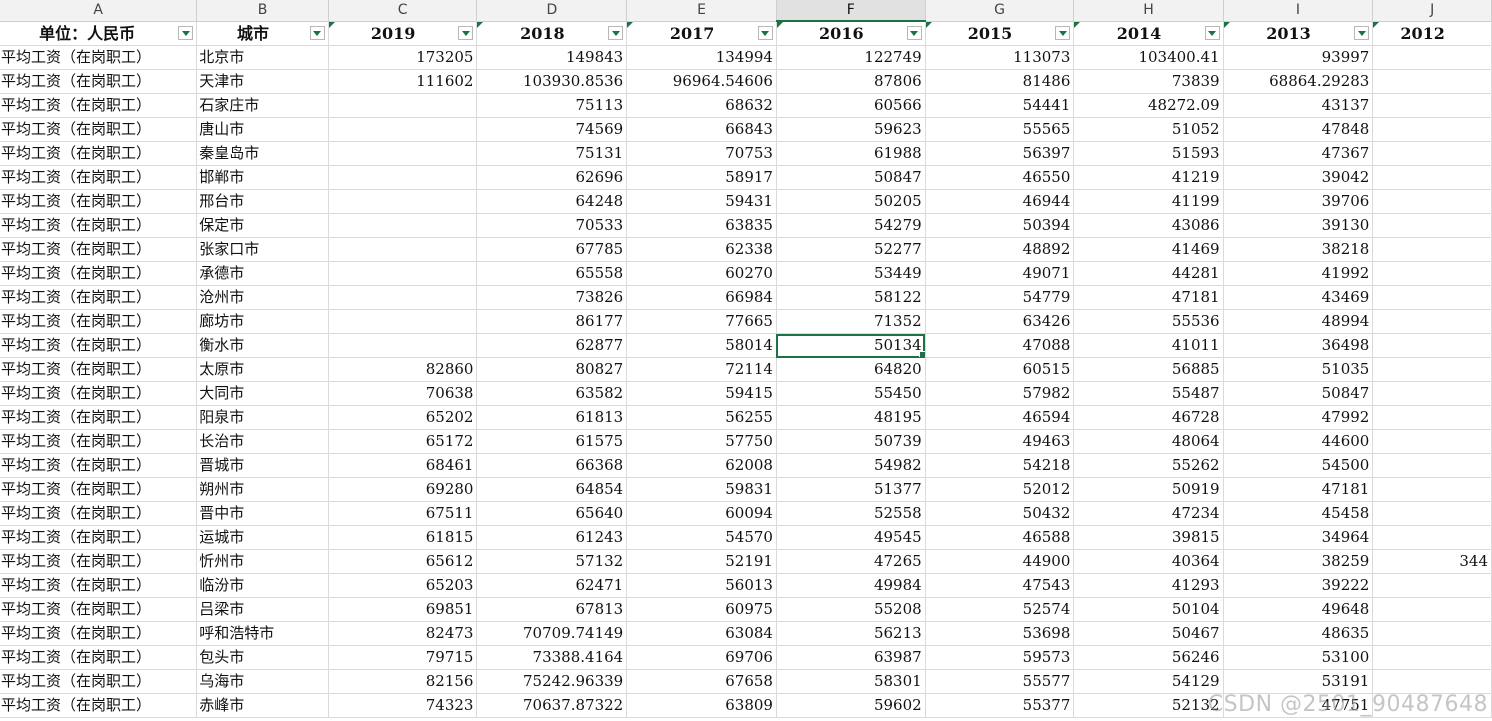 The width and height of the screenshot is (1492, 721). What do you see at coordinates (262, 81) in the screenshot?
I see `city-cell: 天津市` at bounding box center [262, 81].